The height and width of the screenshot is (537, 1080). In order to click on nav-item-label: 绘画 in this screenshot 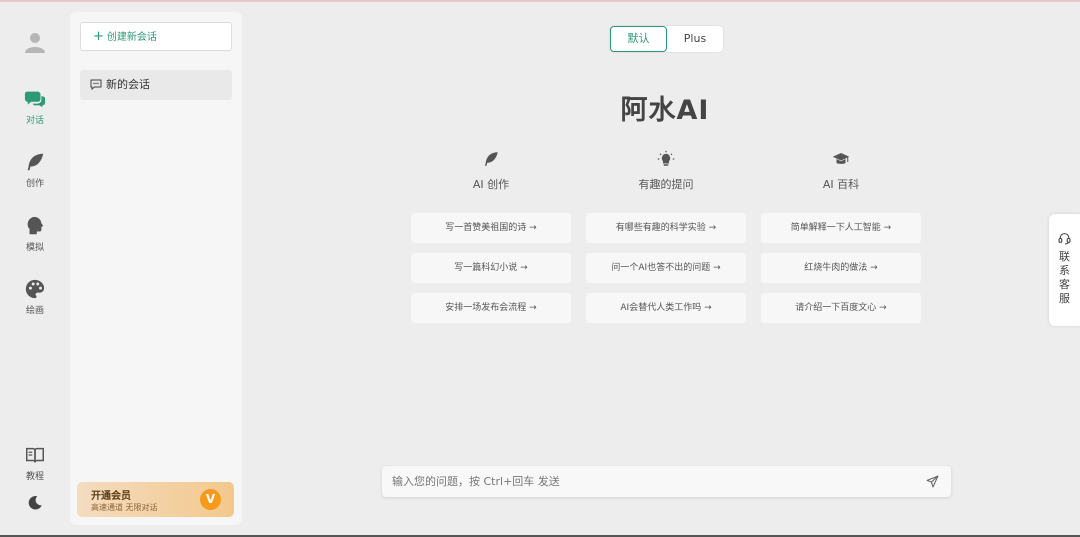, I will do `click(34, 311)`.